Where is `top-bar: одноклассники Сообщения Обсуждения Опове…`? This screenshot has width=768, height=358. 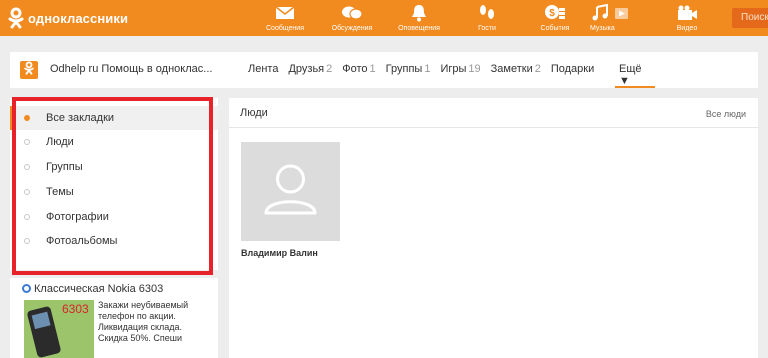 top-bar: одноклассники Сообщения Обсуждения Опове… is located at coordinates (384, 18).